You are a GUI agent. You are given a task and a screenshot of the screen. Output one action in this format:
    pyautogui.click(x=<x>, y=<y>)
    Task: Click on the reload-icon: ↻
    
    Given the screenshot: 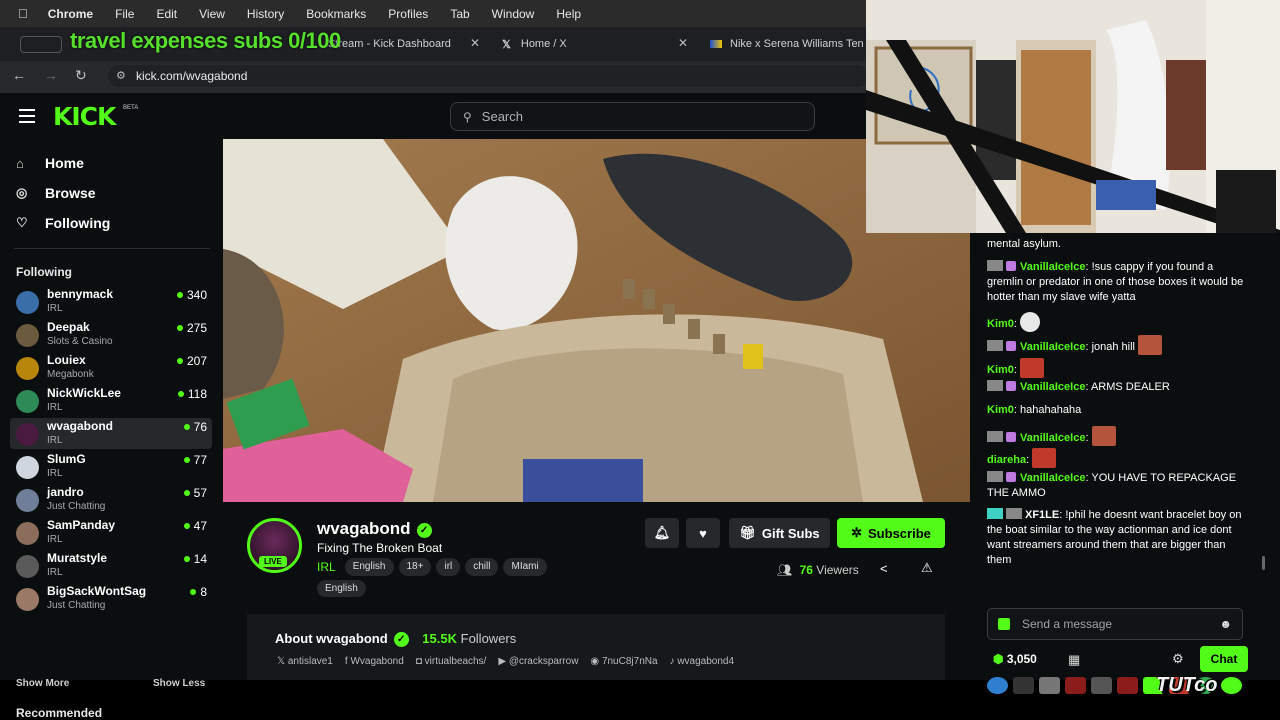 What is the action you would take?
    pyautogui.click(x=81, y=75)
    